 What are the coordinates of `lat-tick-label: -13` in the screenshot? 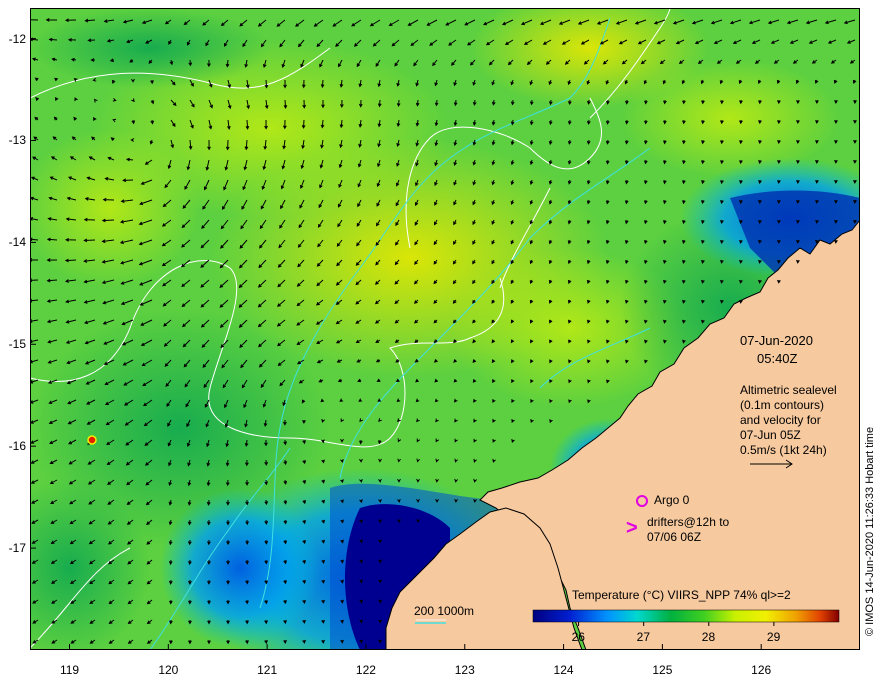 It's located at (17, 140).